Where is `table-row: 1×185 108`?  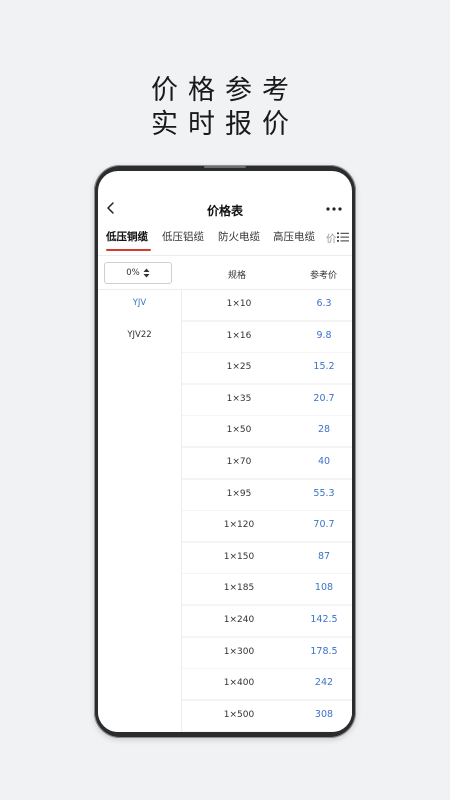 table-row: 1×185 108 is located at coordinates (267, 589).